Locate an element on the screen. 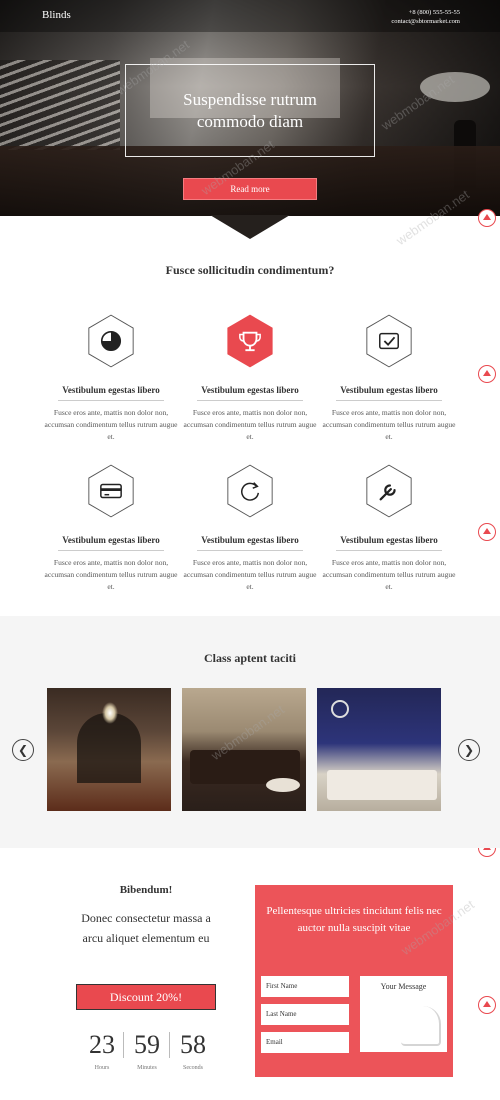  countdown-label: Hours is located at coordinates (102, 1068).